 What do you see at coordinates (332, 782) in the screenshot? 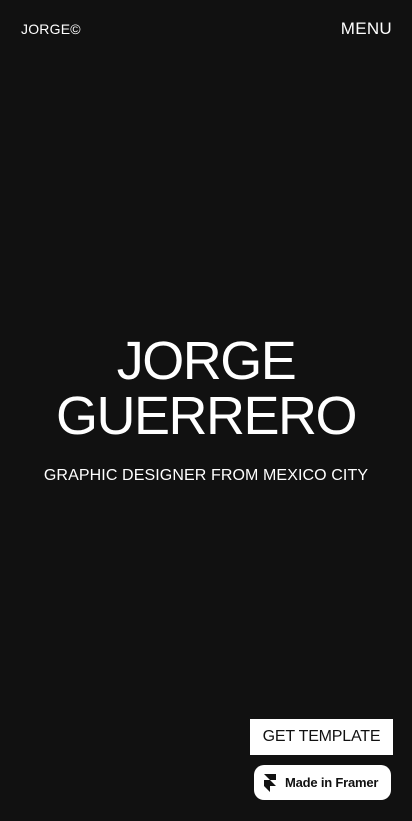
I see `made-in-framer-label: Made in Framer` at bounding box center [332, 782].